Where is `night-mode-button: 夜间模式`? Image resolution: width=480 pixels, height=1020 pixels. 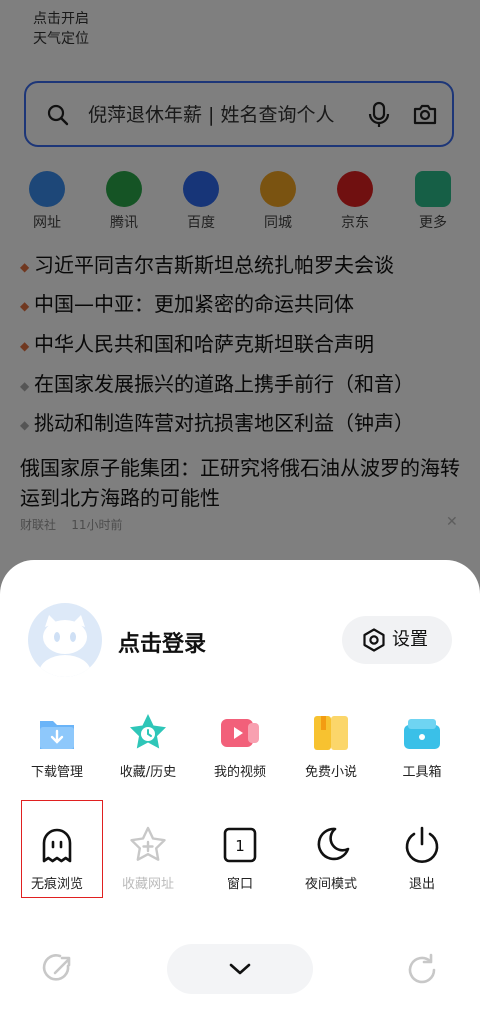
night-mode-button: 夜间模式 is located at coordinates (331, 858).